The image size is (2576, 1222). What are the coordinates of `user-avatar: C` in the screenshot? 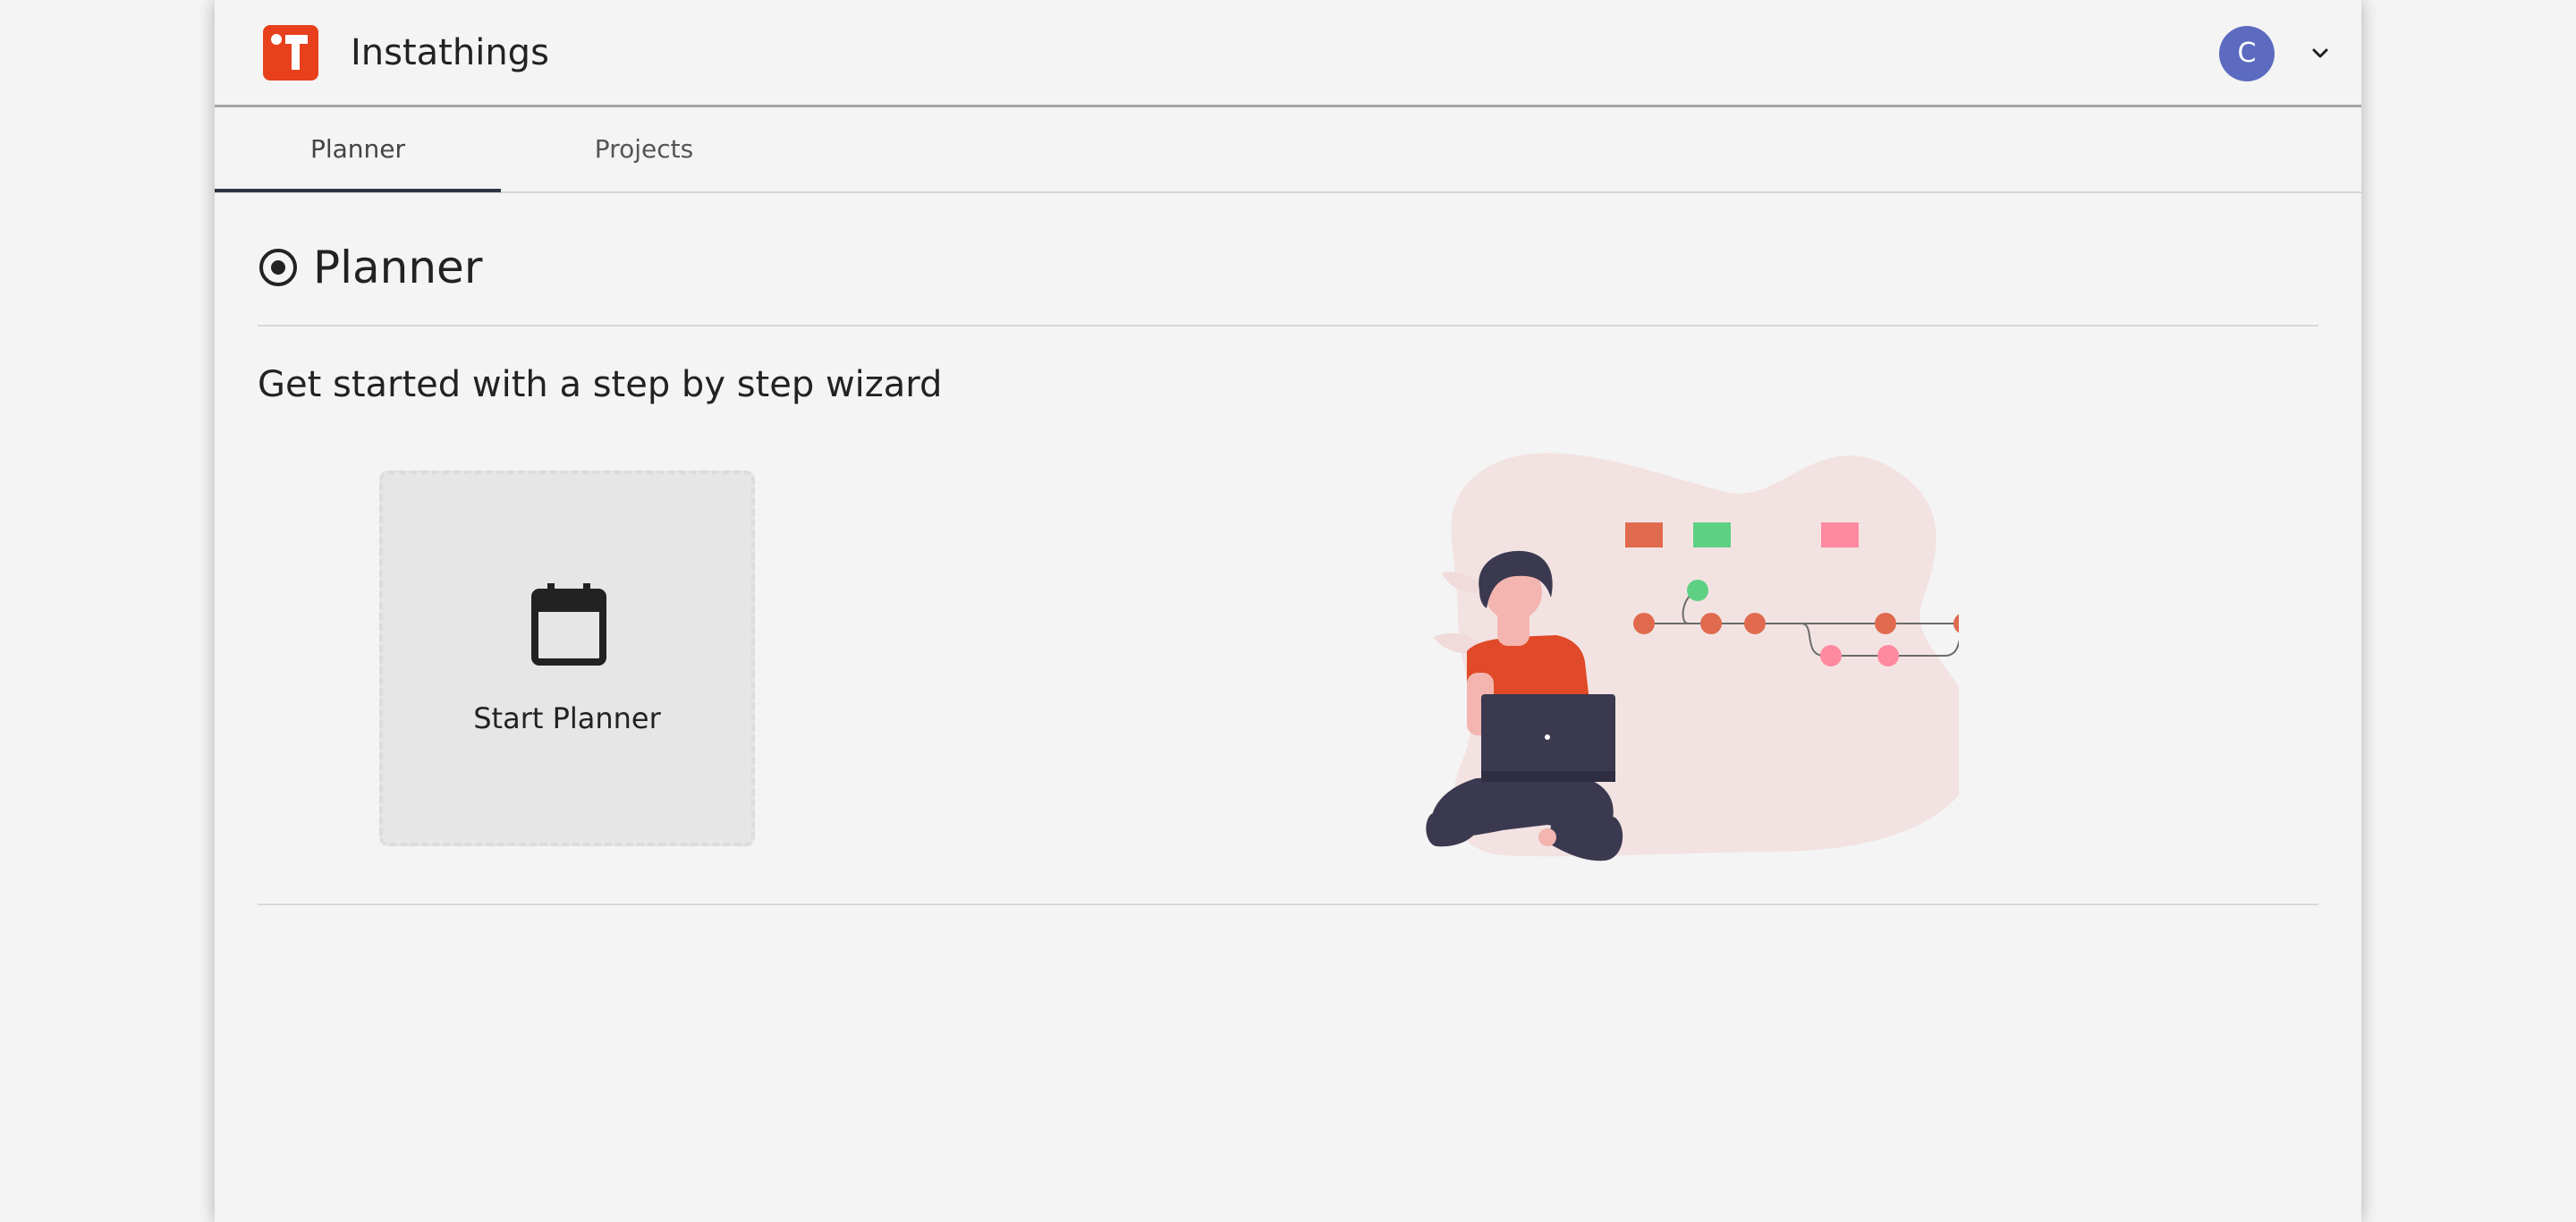 It's located at (2247, 53).